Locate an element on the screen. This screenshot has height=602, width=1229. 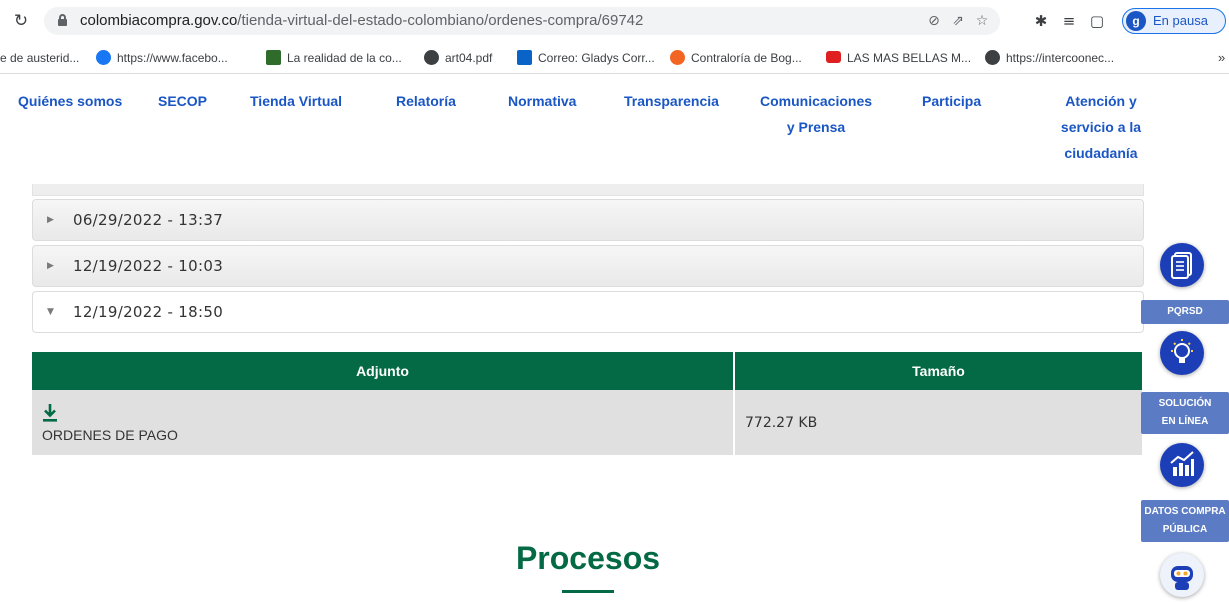
title-underline is located at coordinates (588, 591).